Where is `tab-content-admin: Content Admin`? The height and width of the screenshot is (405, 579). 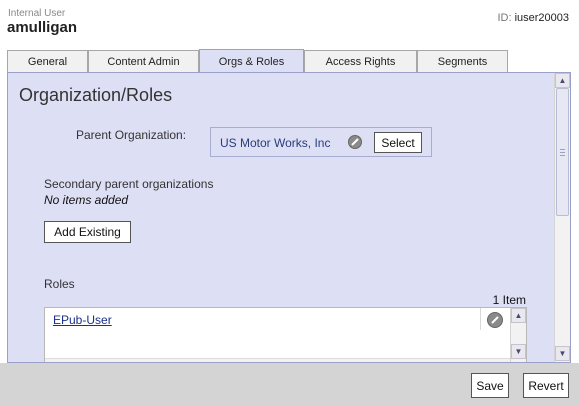 tab-content-admin: Content Admin is located at coordinates (143, 61).